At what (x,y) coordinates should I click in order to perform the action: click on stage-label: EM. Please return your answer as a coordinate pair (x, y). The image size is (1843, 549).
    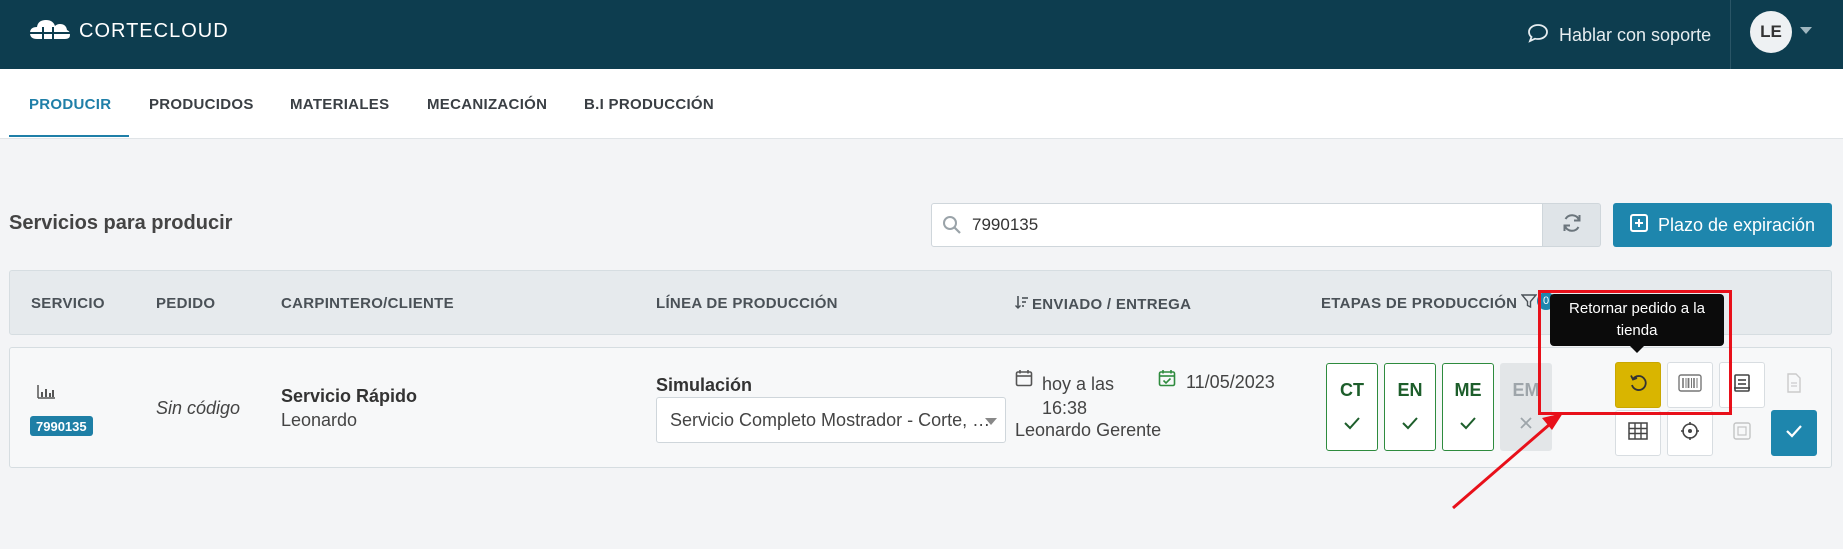
    Looking at the image, I should click on (1526, 389).